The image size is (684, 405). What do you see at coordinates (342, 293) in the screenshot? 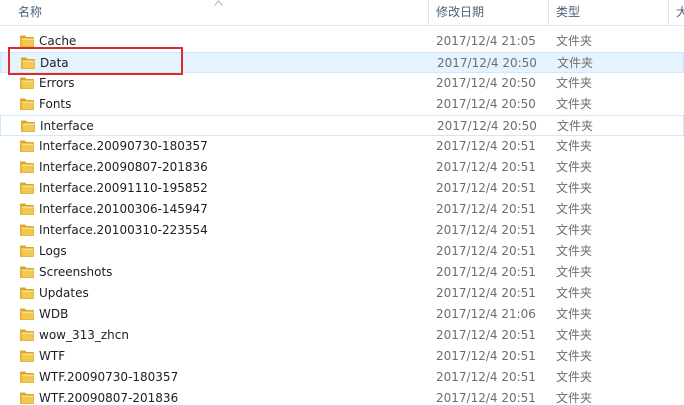
I see `file-list-item: Updates 2017/12/4 20:51 文件夹` at bounding box center [342, 293].